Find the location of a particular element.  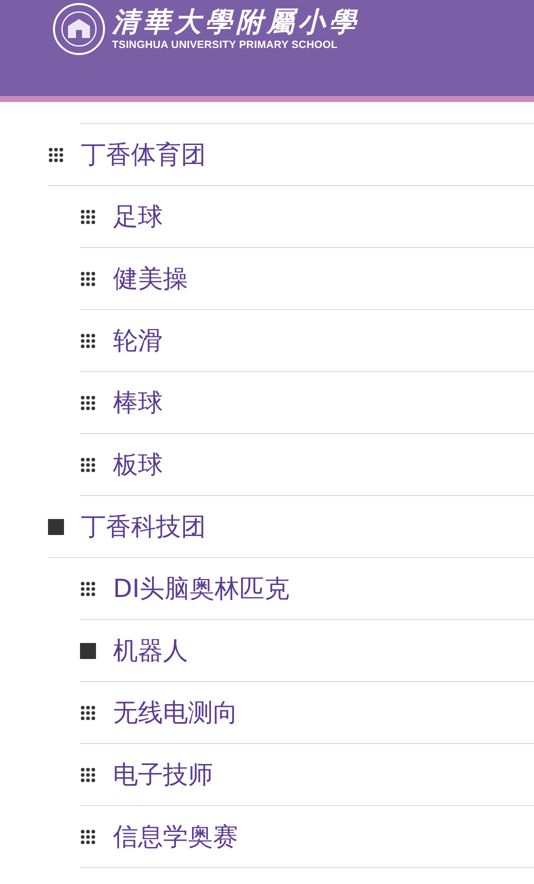

submenu-item: 机器人 is located at coordinates (150, 651).